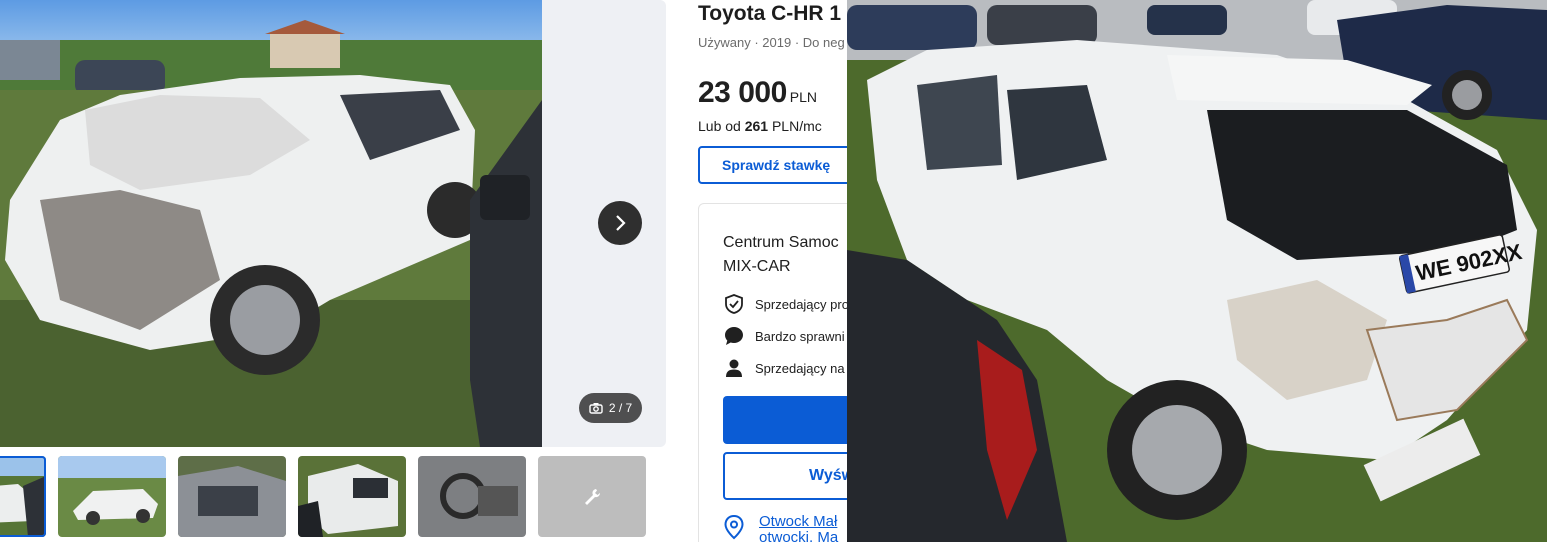 The height and width of the screenshot is (542, 1547). Describe the element at coordinates (734, 304) in the screenshot. I see `shield-check-icon` at that location.